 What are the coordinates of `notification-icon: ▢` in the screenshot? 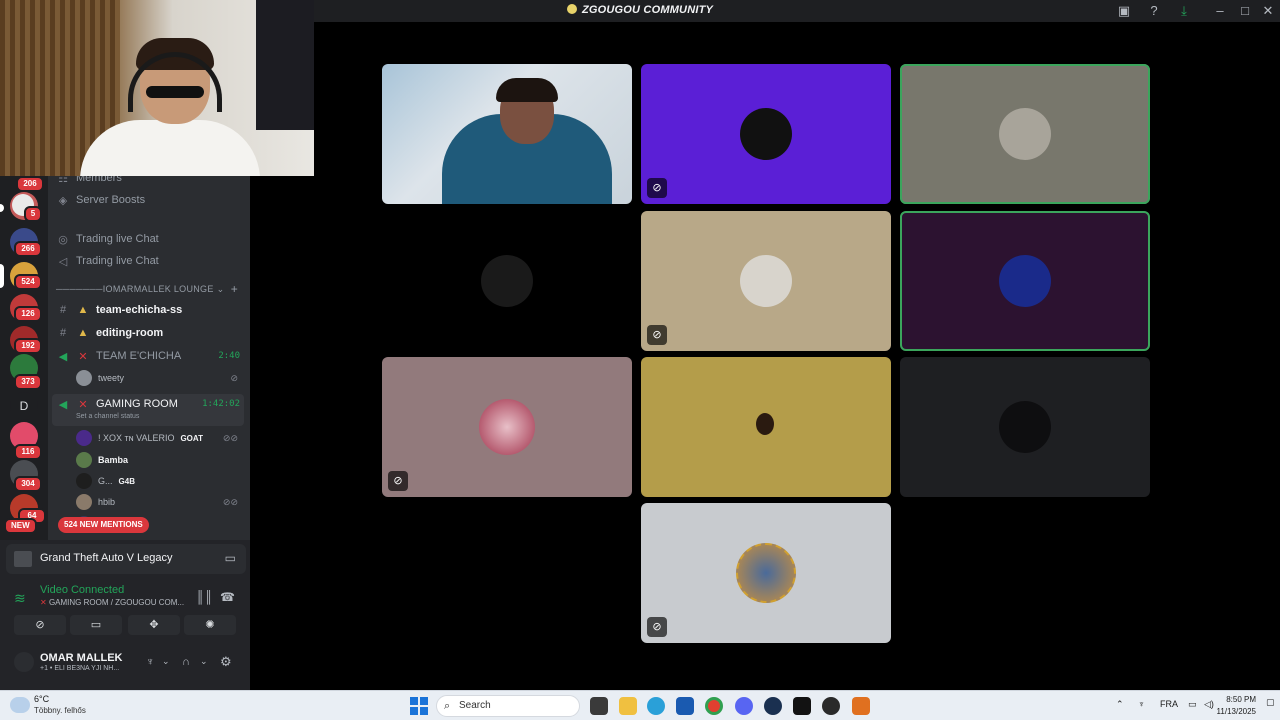 It's located at (1270, 702).